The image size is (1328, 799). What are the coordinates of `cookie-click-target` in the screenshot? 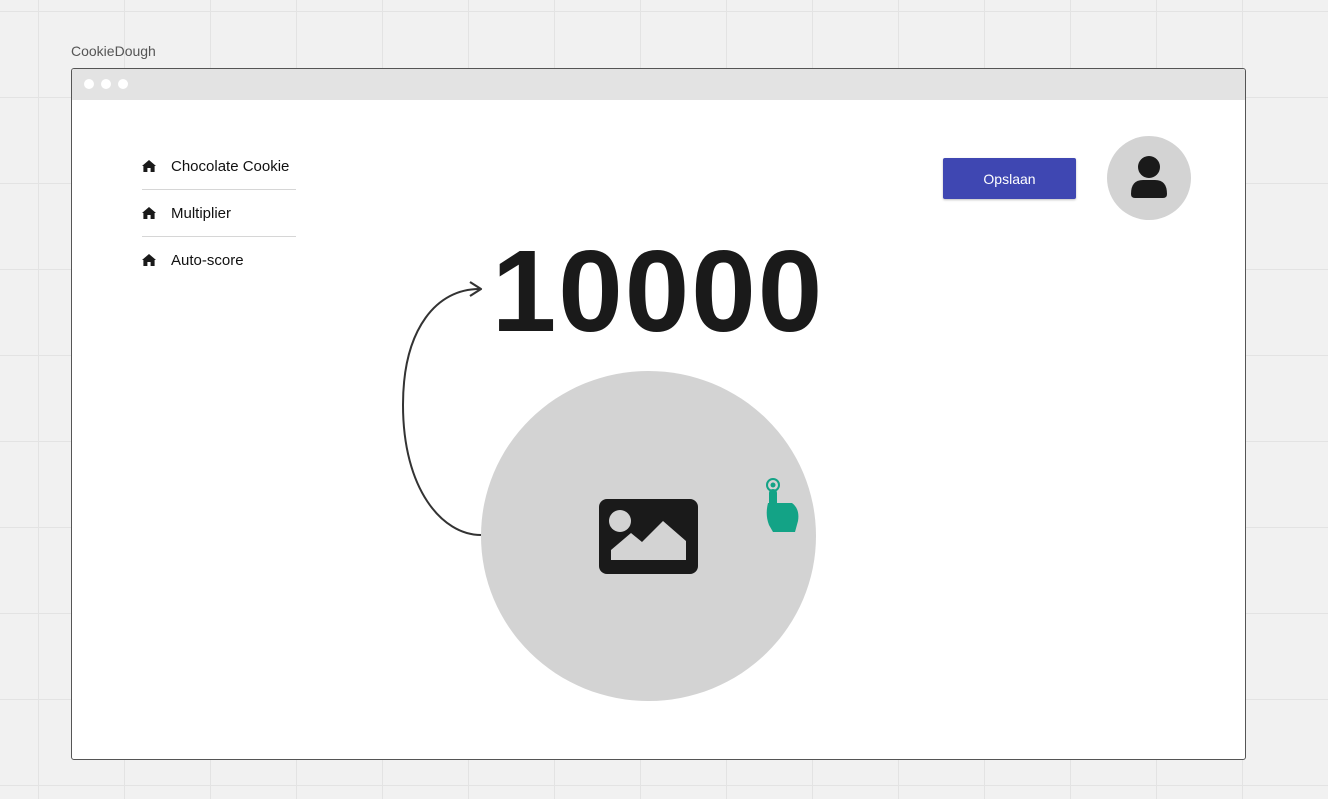 It's located at (648, 536).